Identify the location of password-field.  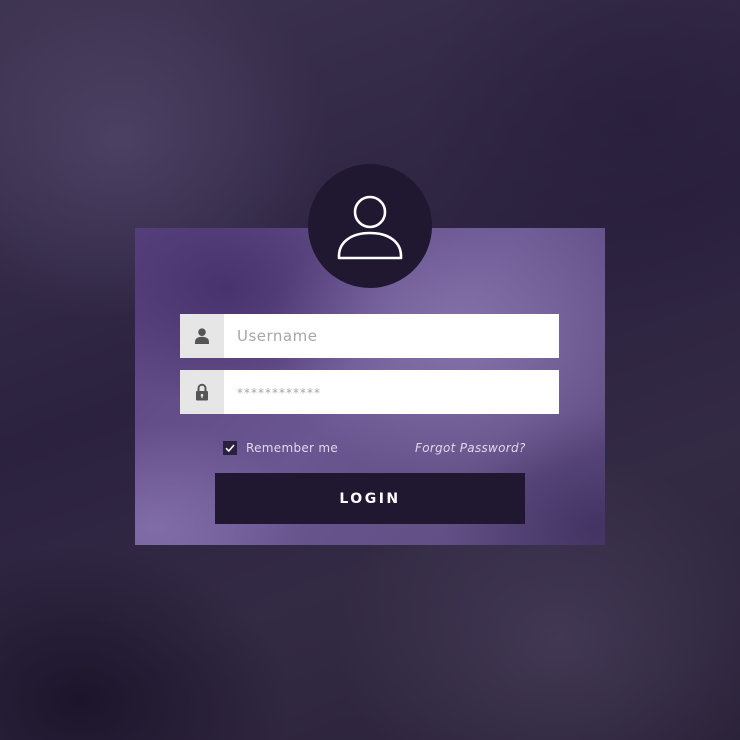
(369, 392).